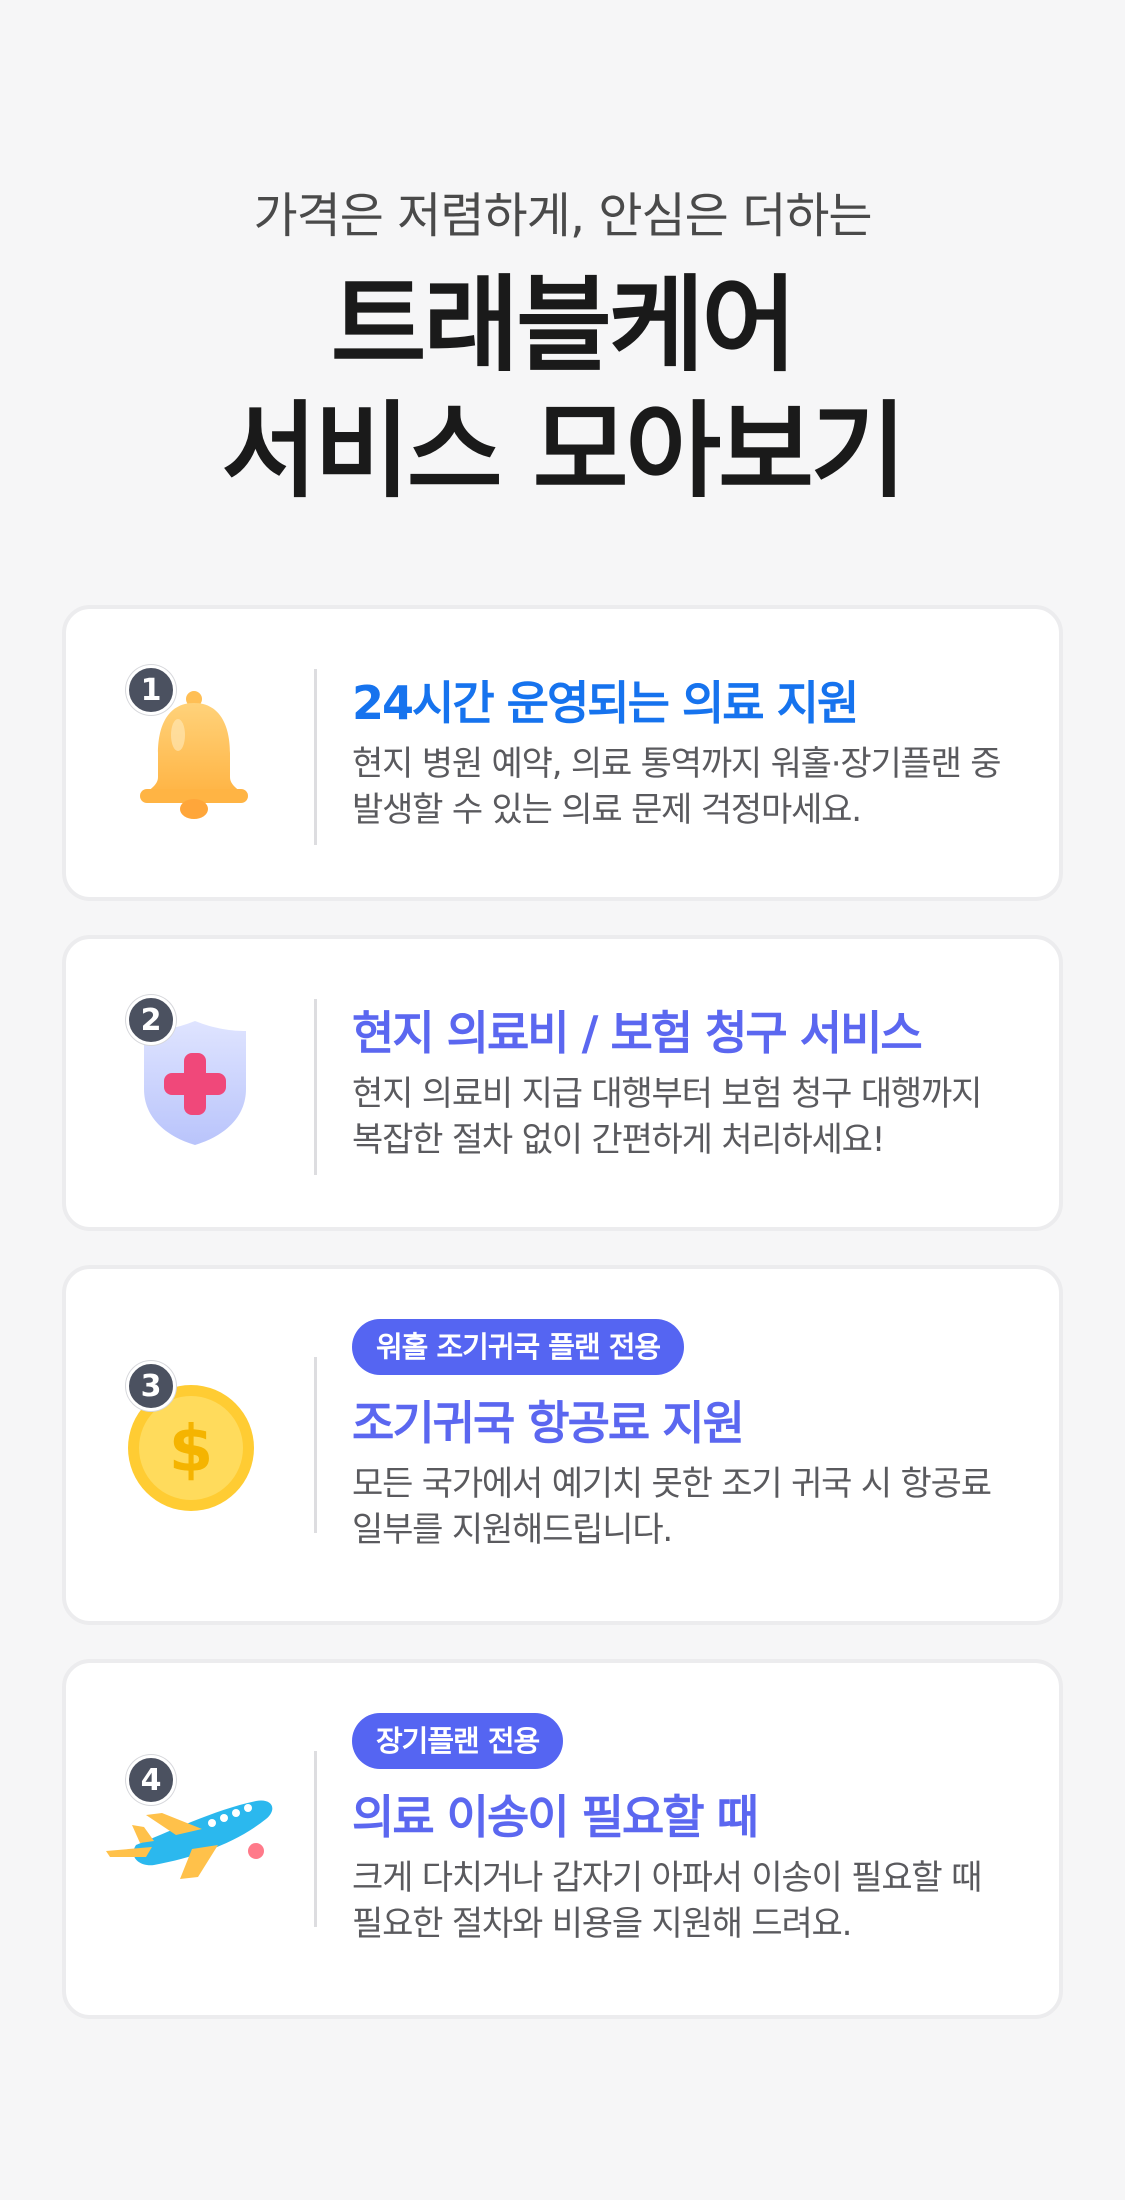  I want to click on page-title: 트래블케어 서비스 모아보기, so click(562, 388).